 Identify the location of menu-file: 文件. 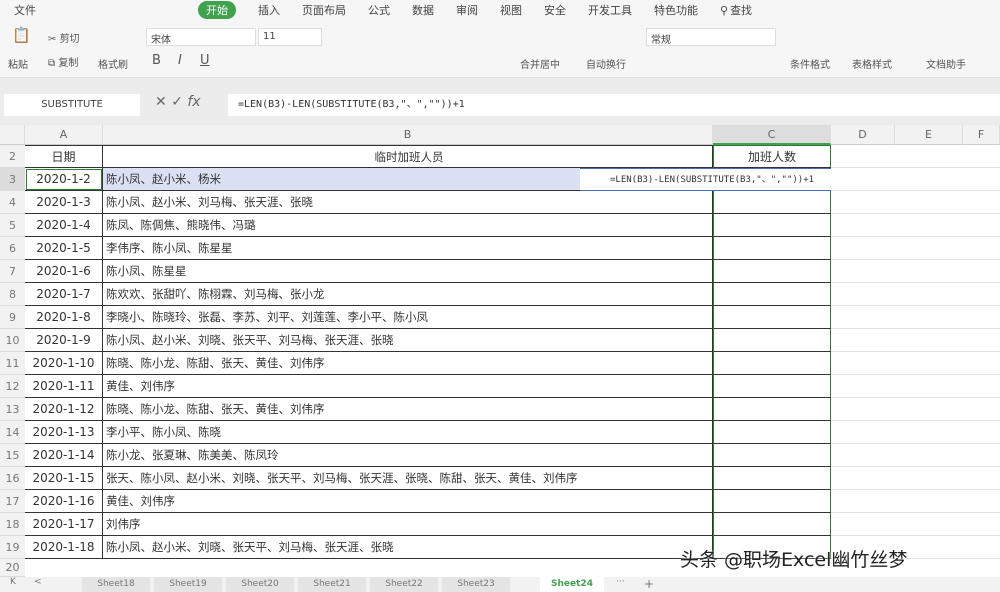
(25, 10).